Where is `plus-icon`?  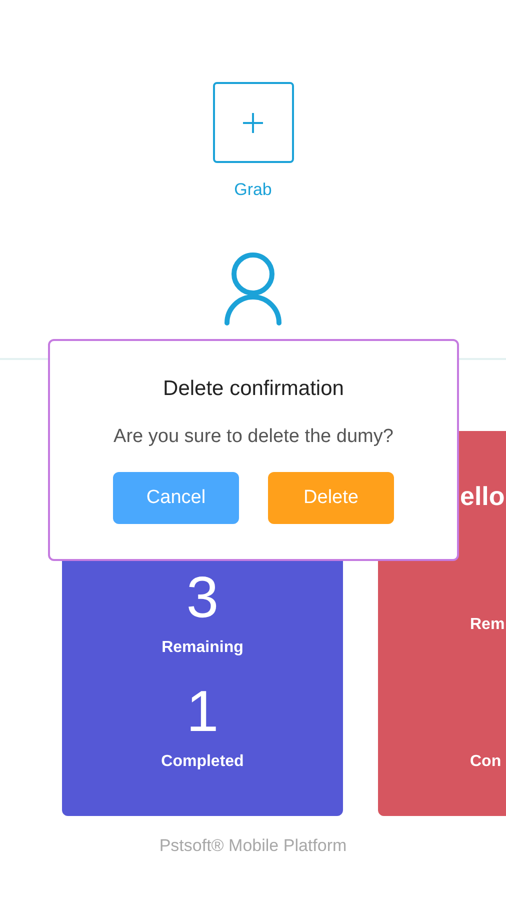 plus-icon is located at coordinates (253, 123).